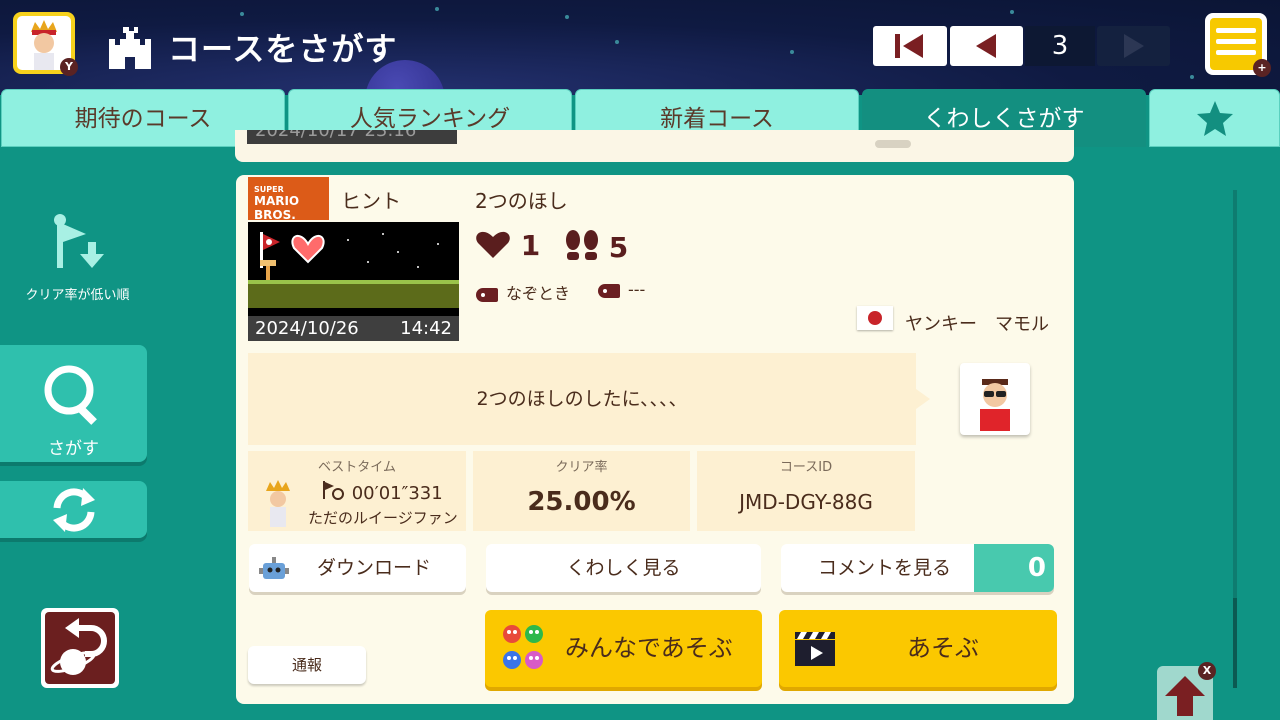  What do you see at coordinates (649, 648) in the screenshot?
I see `multiplayer-play-label: みんなであそぶ` at bounding box center [649, 648].